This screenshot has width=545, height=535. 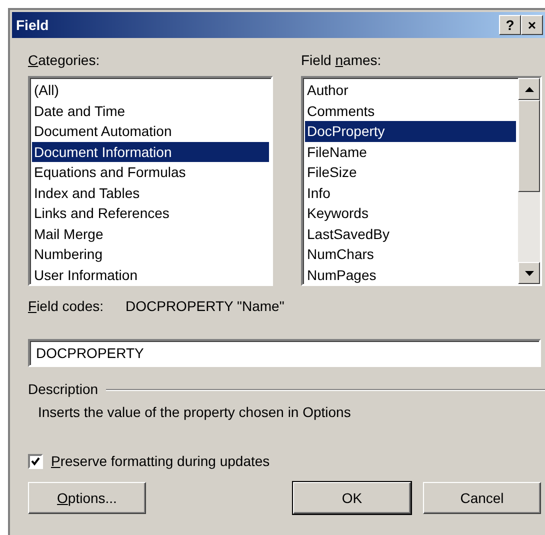 I want to click on window-title: Field, so click(x=32, y=25).